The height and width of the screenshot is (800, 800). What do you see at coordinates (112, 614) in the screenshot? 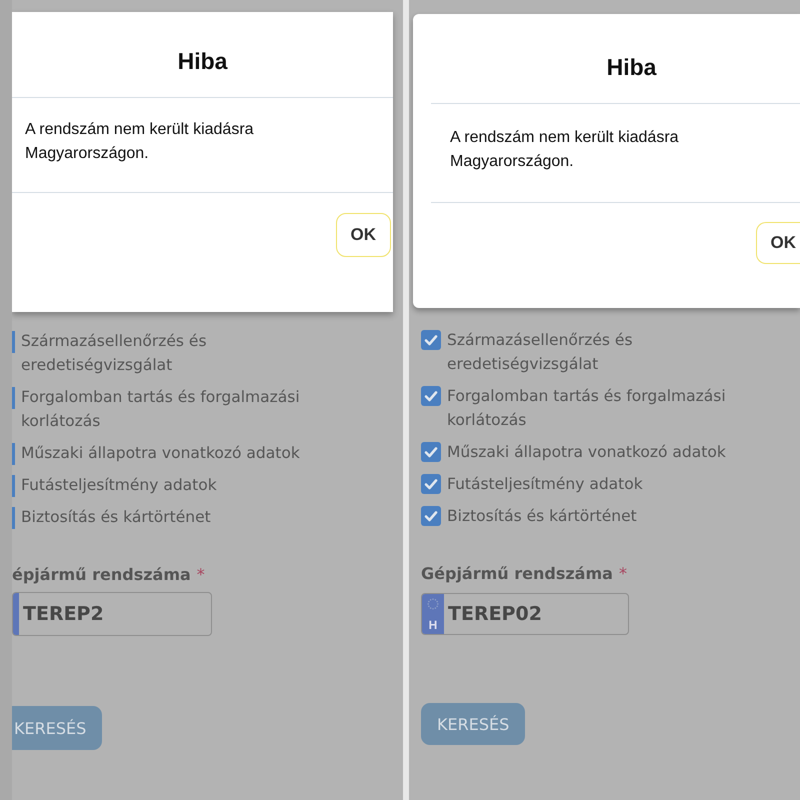
I see `plate-field: TEREP2` at bounding box center [112, 614].